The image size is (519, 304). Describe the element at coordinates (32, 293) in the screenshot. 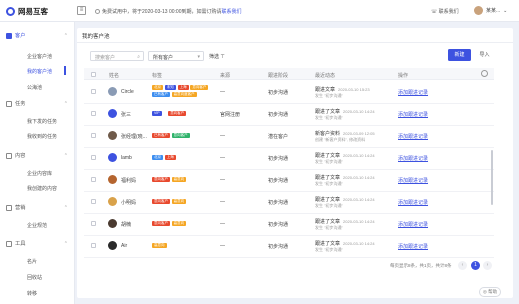

I see `sidebar-item-transfer: 转移` at that location.